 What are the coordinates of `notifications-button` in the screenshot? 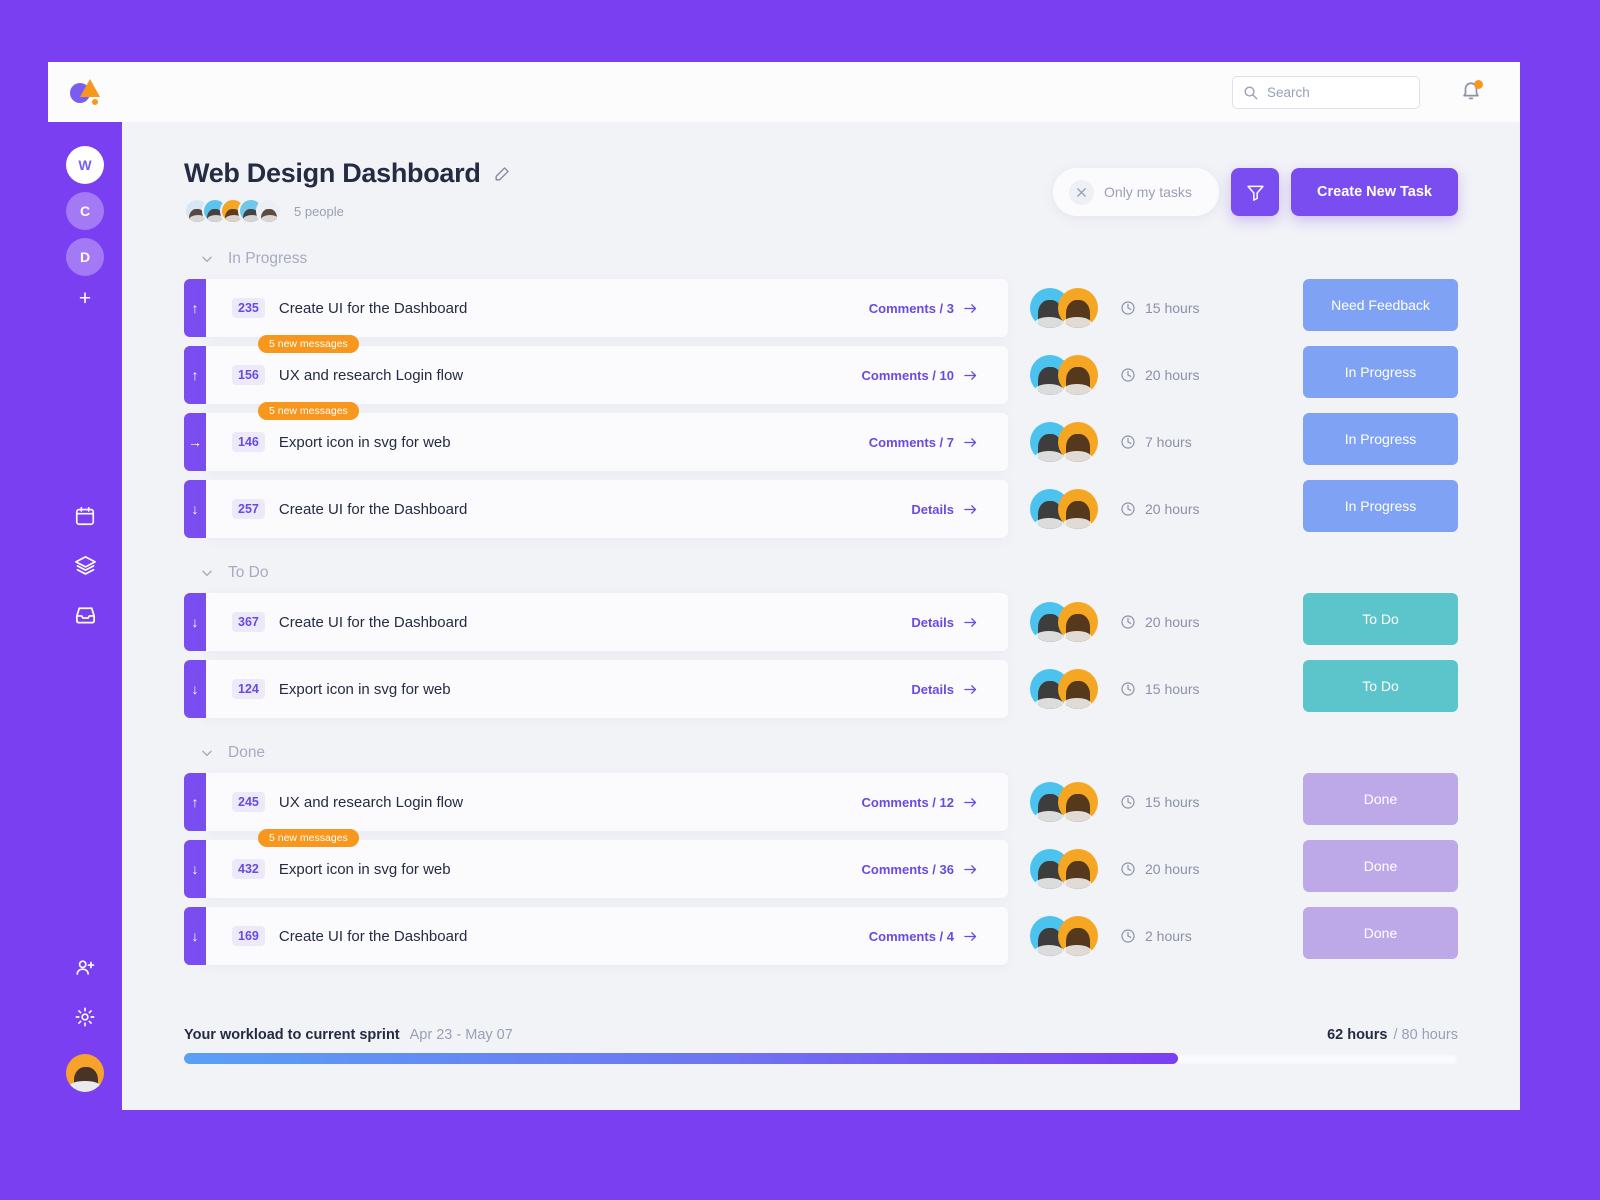 It's located at (1471, 92).